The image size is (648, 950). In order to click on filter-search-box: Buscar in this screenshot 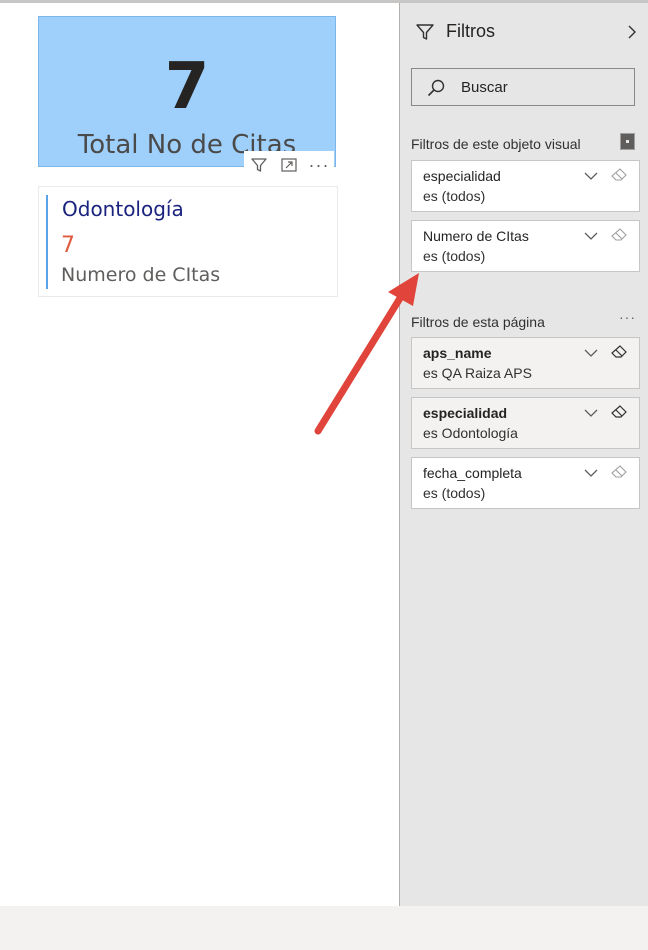, I will do `click(523, 87)`.